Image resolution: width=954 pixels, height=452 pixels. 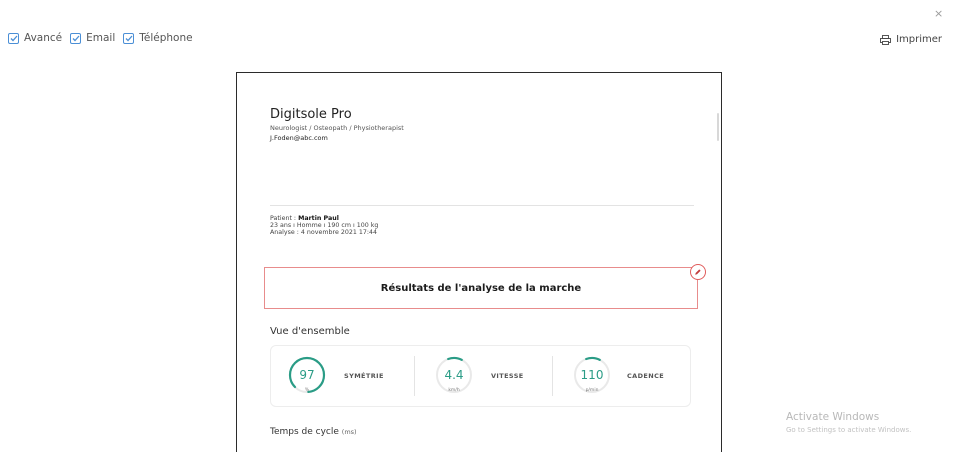 What do you see at coordinates (364, 376) in the screenshot?
I see `symmetry-label: SYMÉTRIE` at bounding box center [364, 376].